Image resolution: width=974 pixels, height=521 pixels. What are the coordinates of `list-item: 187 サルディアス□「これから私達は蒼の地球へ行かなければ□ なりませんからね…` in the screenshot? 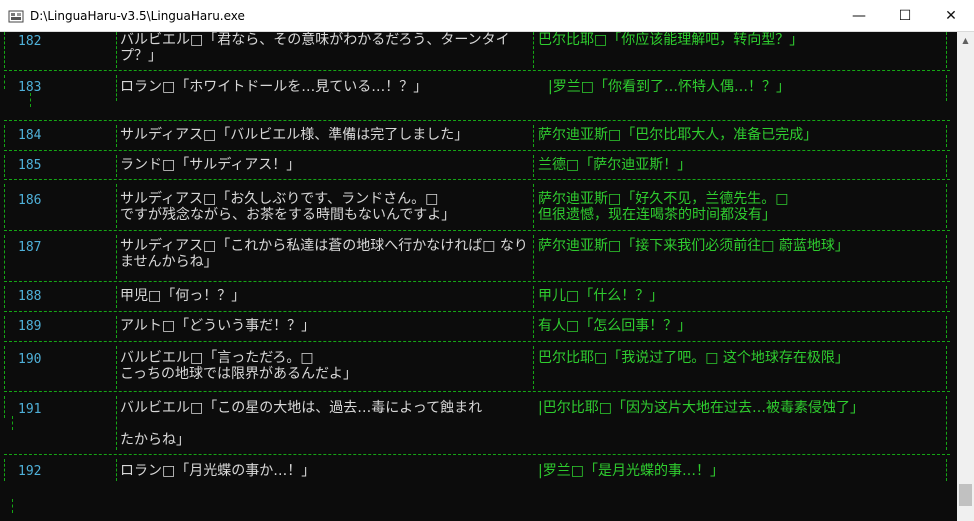 It's located at (478, 256).